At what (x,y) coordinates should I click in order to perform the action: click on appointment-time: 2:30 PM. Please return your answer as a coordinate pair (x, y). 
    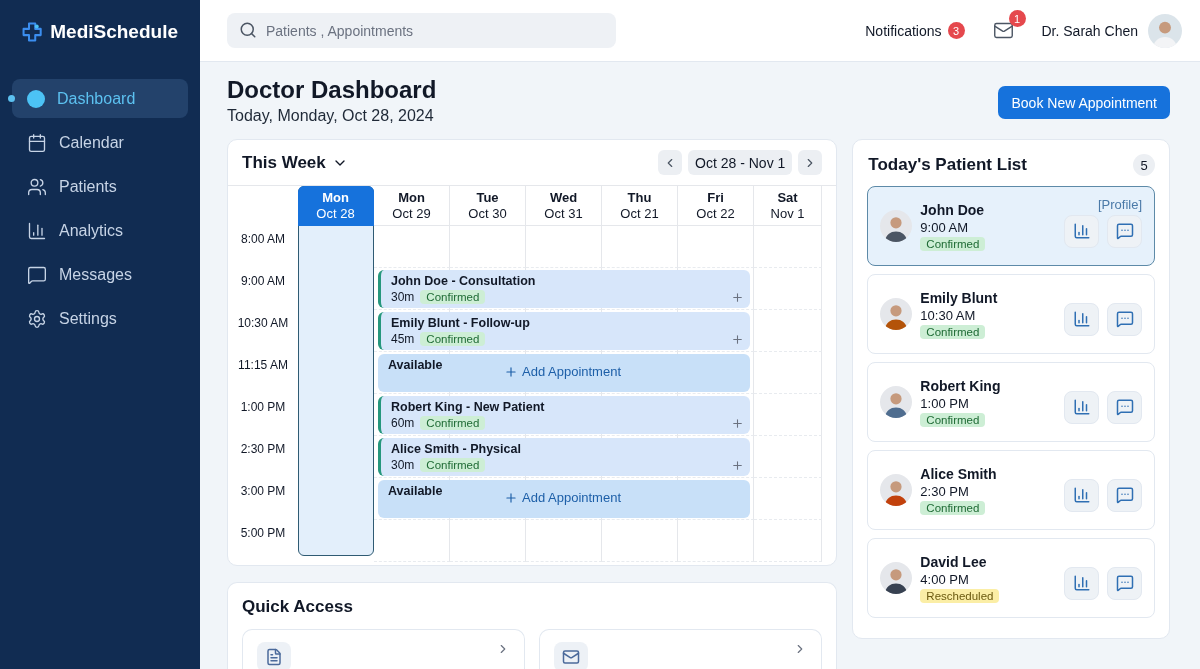
    Looking at the image, I should click on (944, 491).